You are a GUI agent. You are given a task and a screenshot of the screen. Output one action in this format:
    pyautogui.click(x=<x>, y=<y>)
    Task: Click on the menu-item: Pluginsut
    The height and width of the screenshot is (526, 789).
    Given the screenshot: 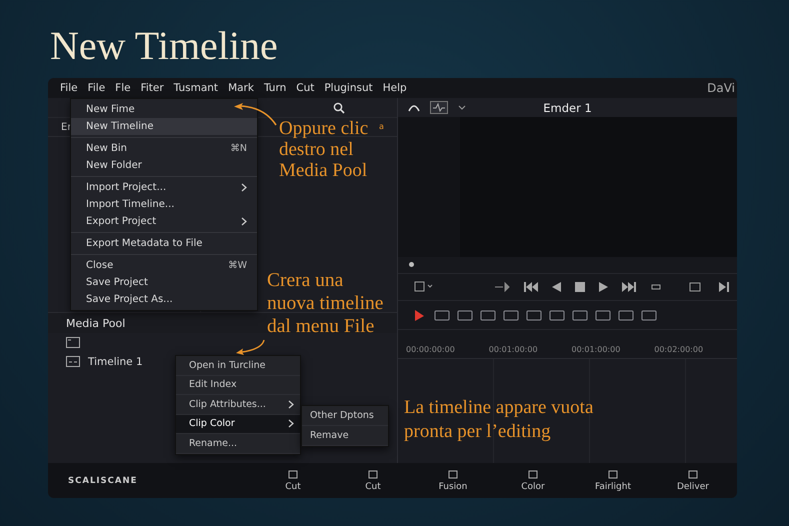 What is the action you would take?
    pyautogui.click(x=348, y=88)
    